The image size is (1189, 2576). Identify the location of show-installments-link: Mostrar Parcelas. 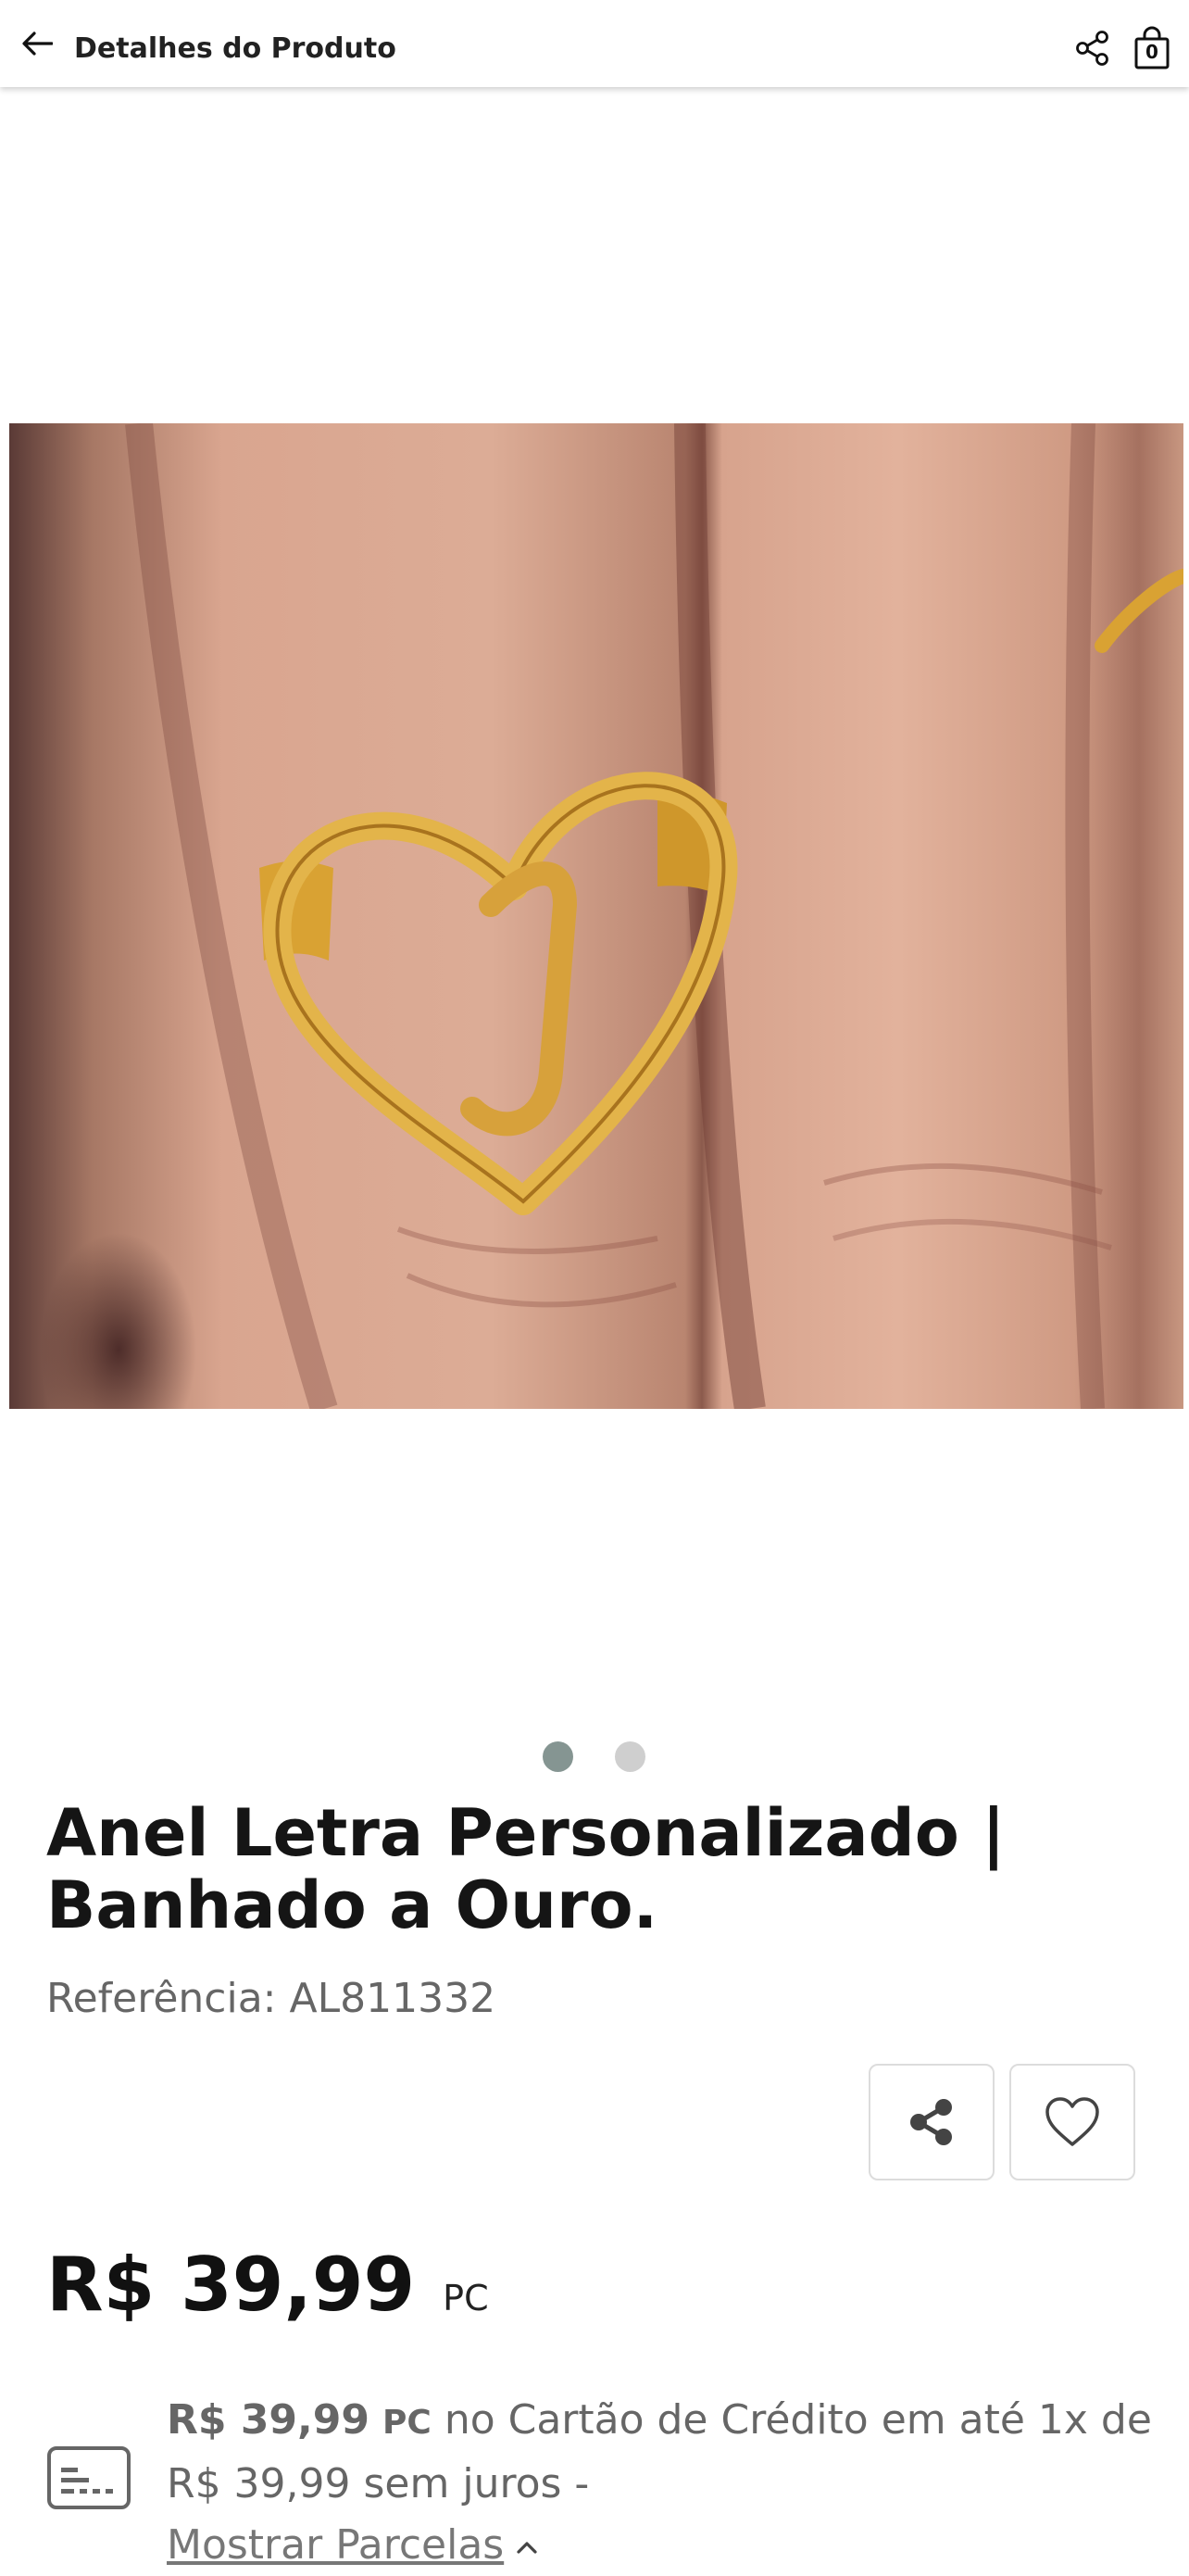
(335, 2545).